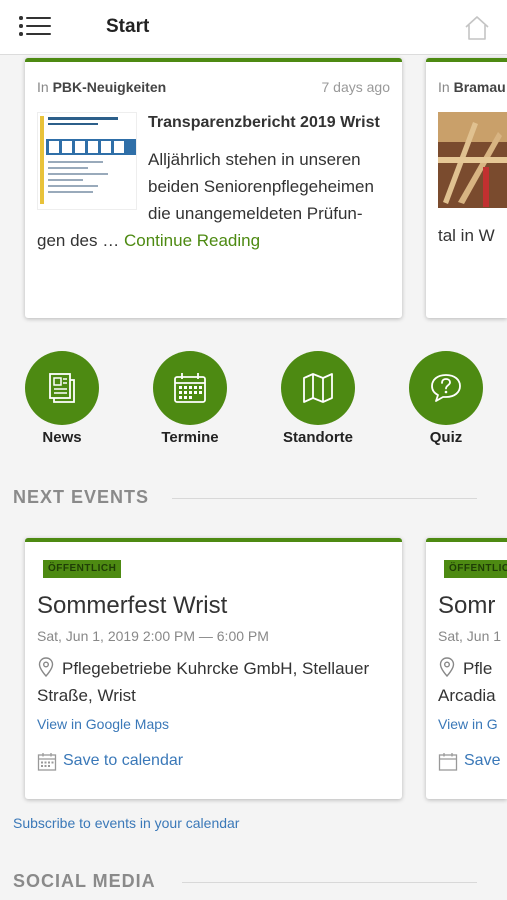  What do you see at coordinates (62, 437) in the screenshot?
I see `quick-link-label: News` at bounding box center [62, 437].